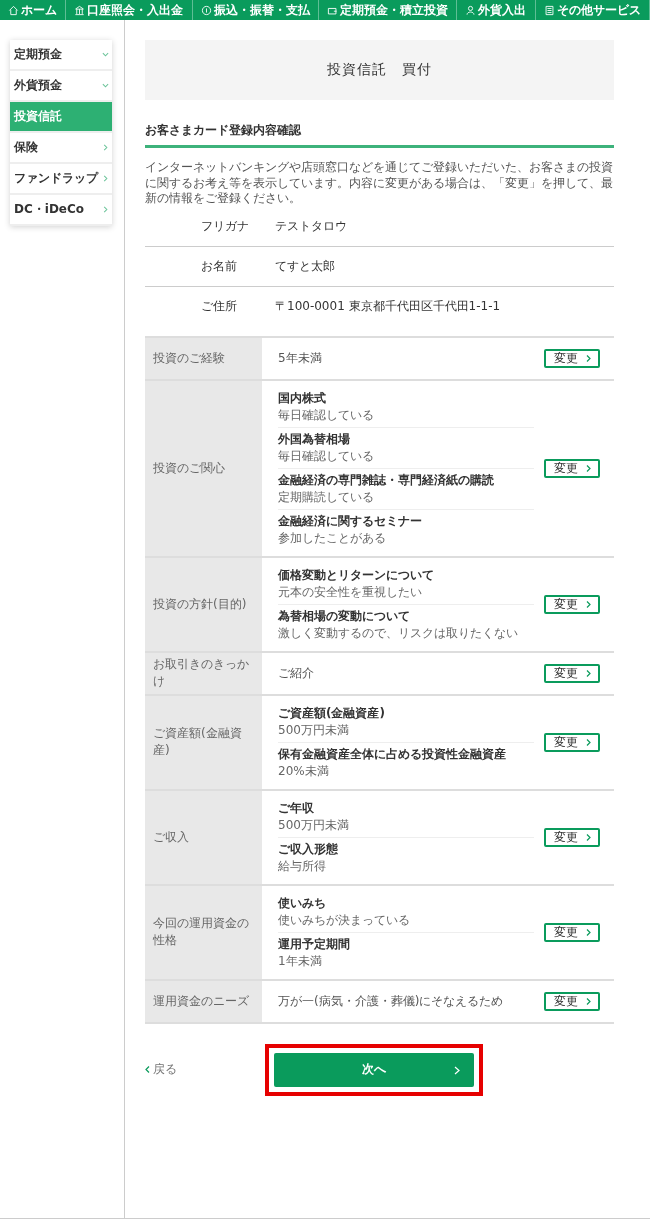 The height and width of the screenshot is (1219, 650). Describe the element at coordinates (255, 10) in the screenshot. I see `nav-tab: 振込・振替・支払` at that location.